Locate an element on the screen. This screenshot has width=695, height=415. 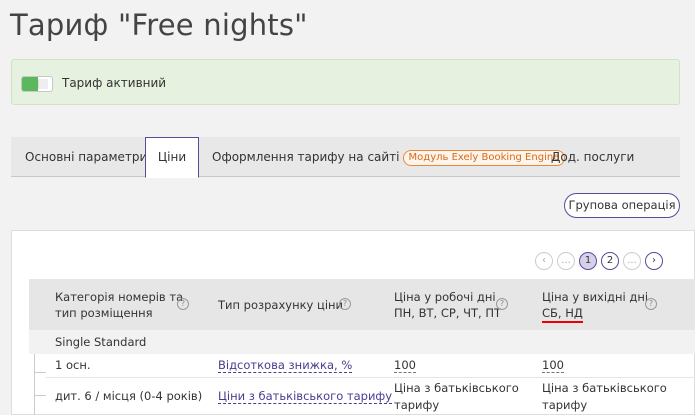
weekday-parent-price: Ціна з батьківського тарифу is located at coordinates (456, 397).